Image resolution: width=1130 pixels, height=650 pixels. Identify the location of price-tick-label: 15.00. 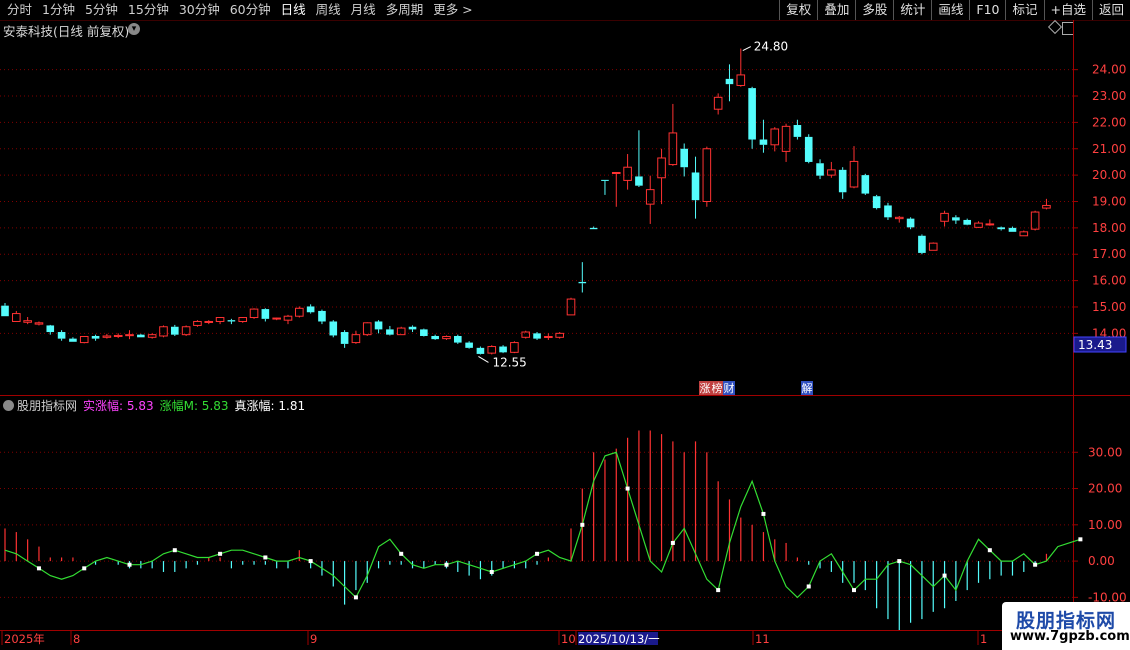
(1109, 307).